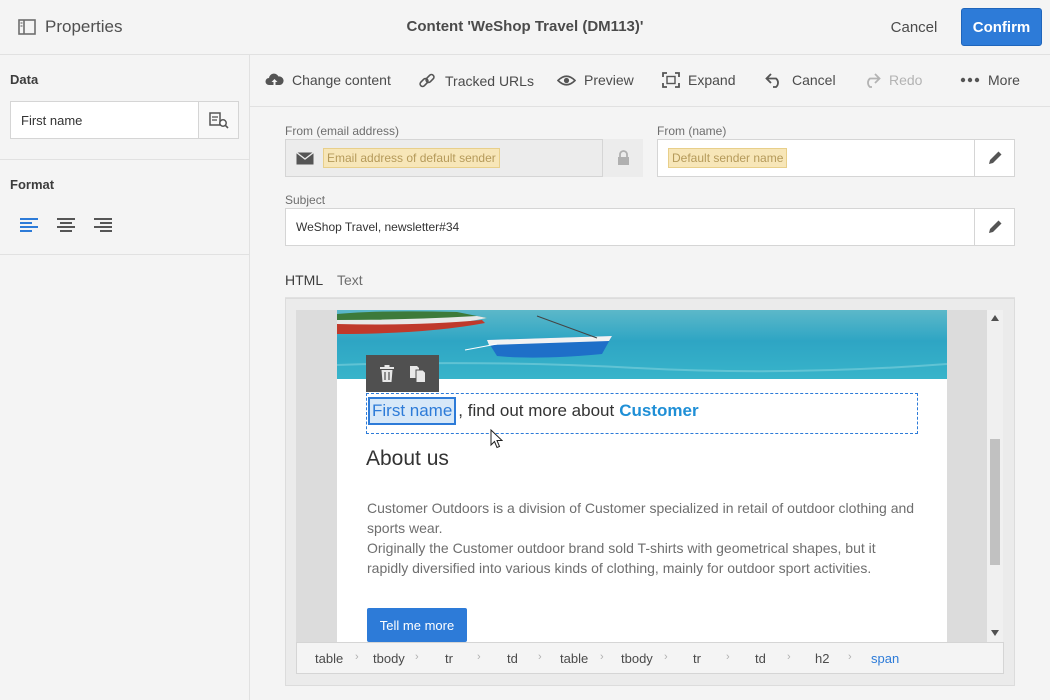  Describe the element at coordinates (671, 80) in the screenshot. I see `expand-icon` at that location.